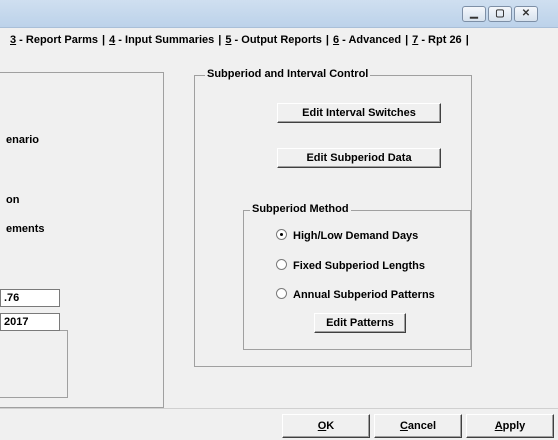 The width and height of the screenshot is (558, 440). I want to click on maximize-icon: ▢, so click(500, 13).